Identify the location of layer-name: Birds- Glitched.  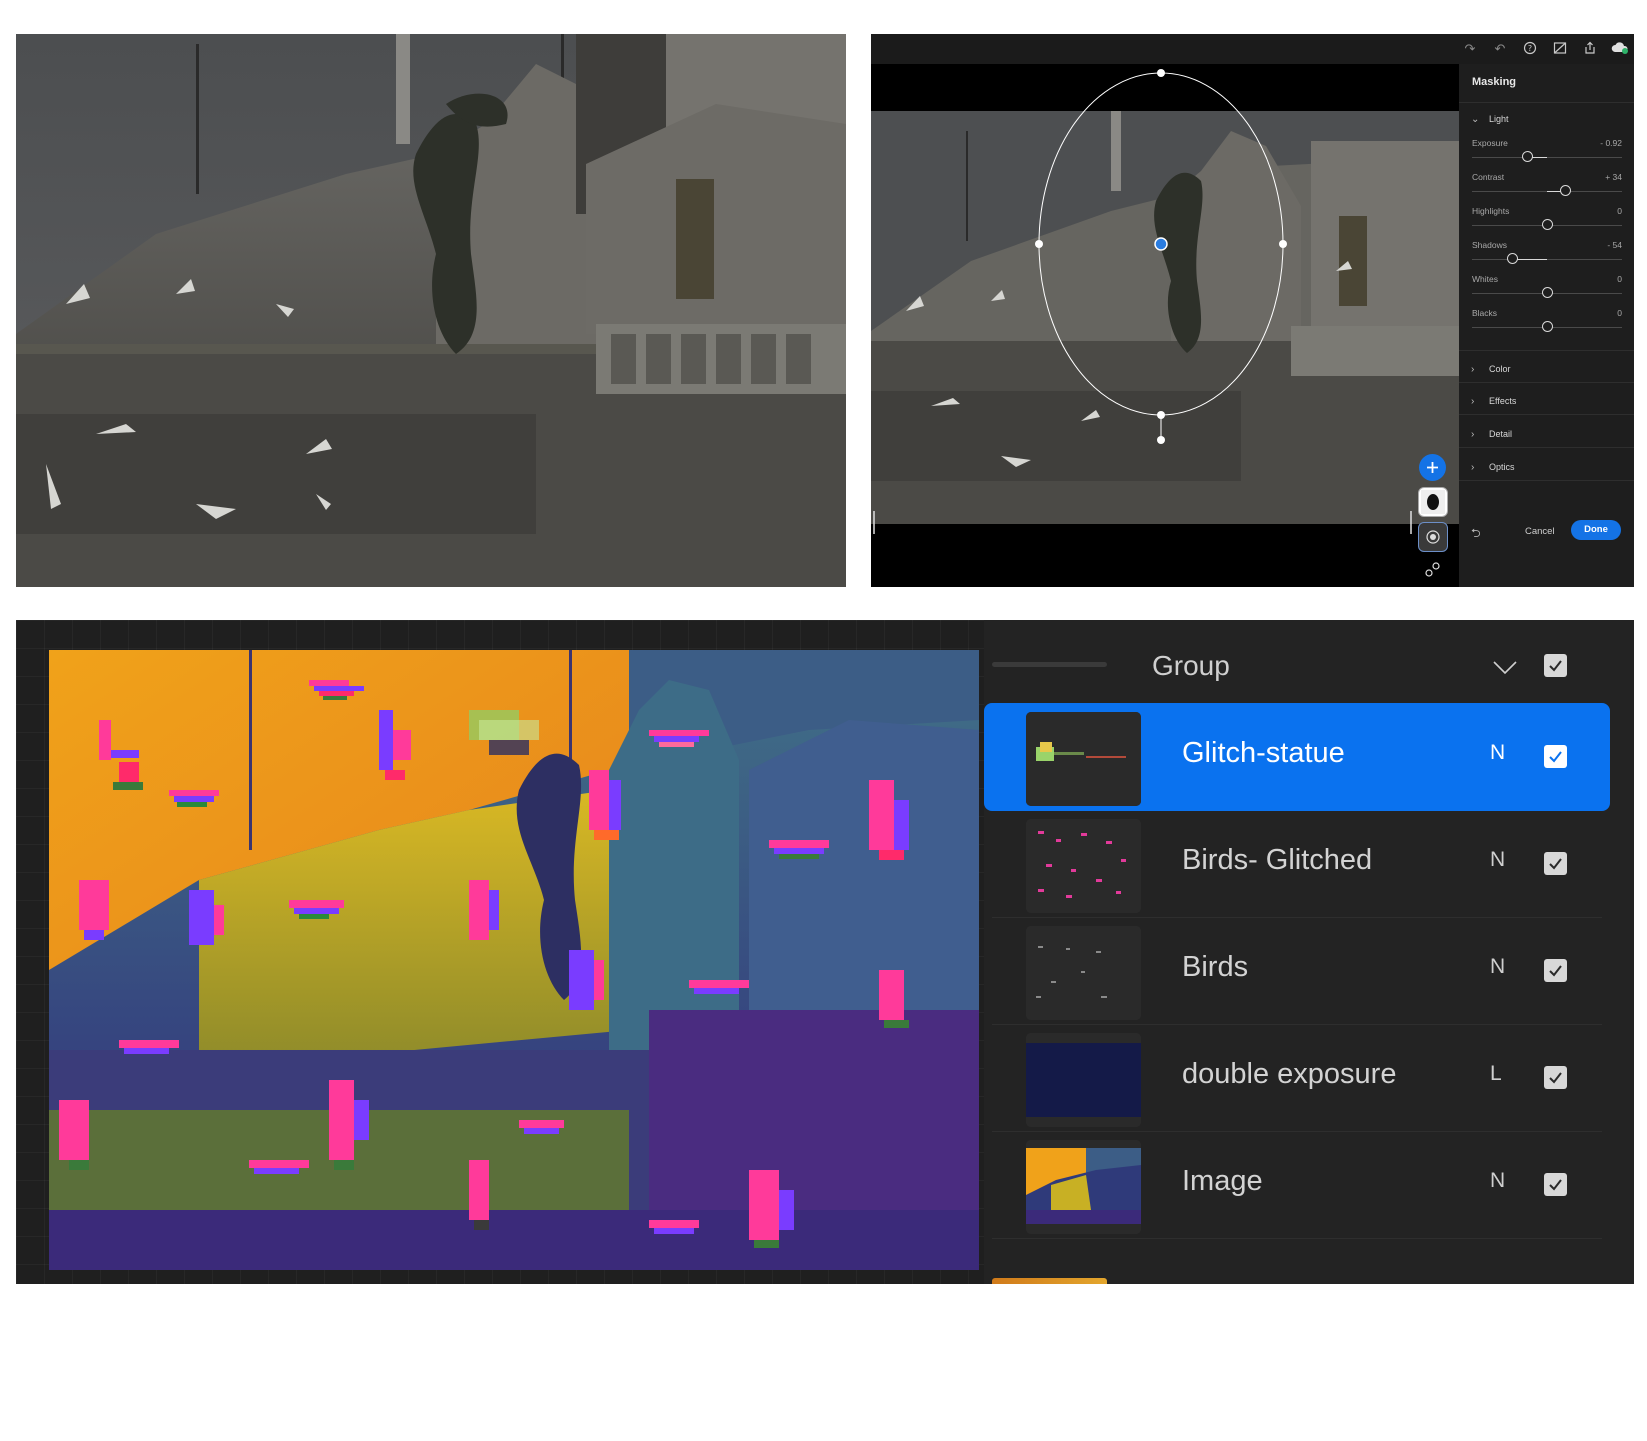
(1277, 860).